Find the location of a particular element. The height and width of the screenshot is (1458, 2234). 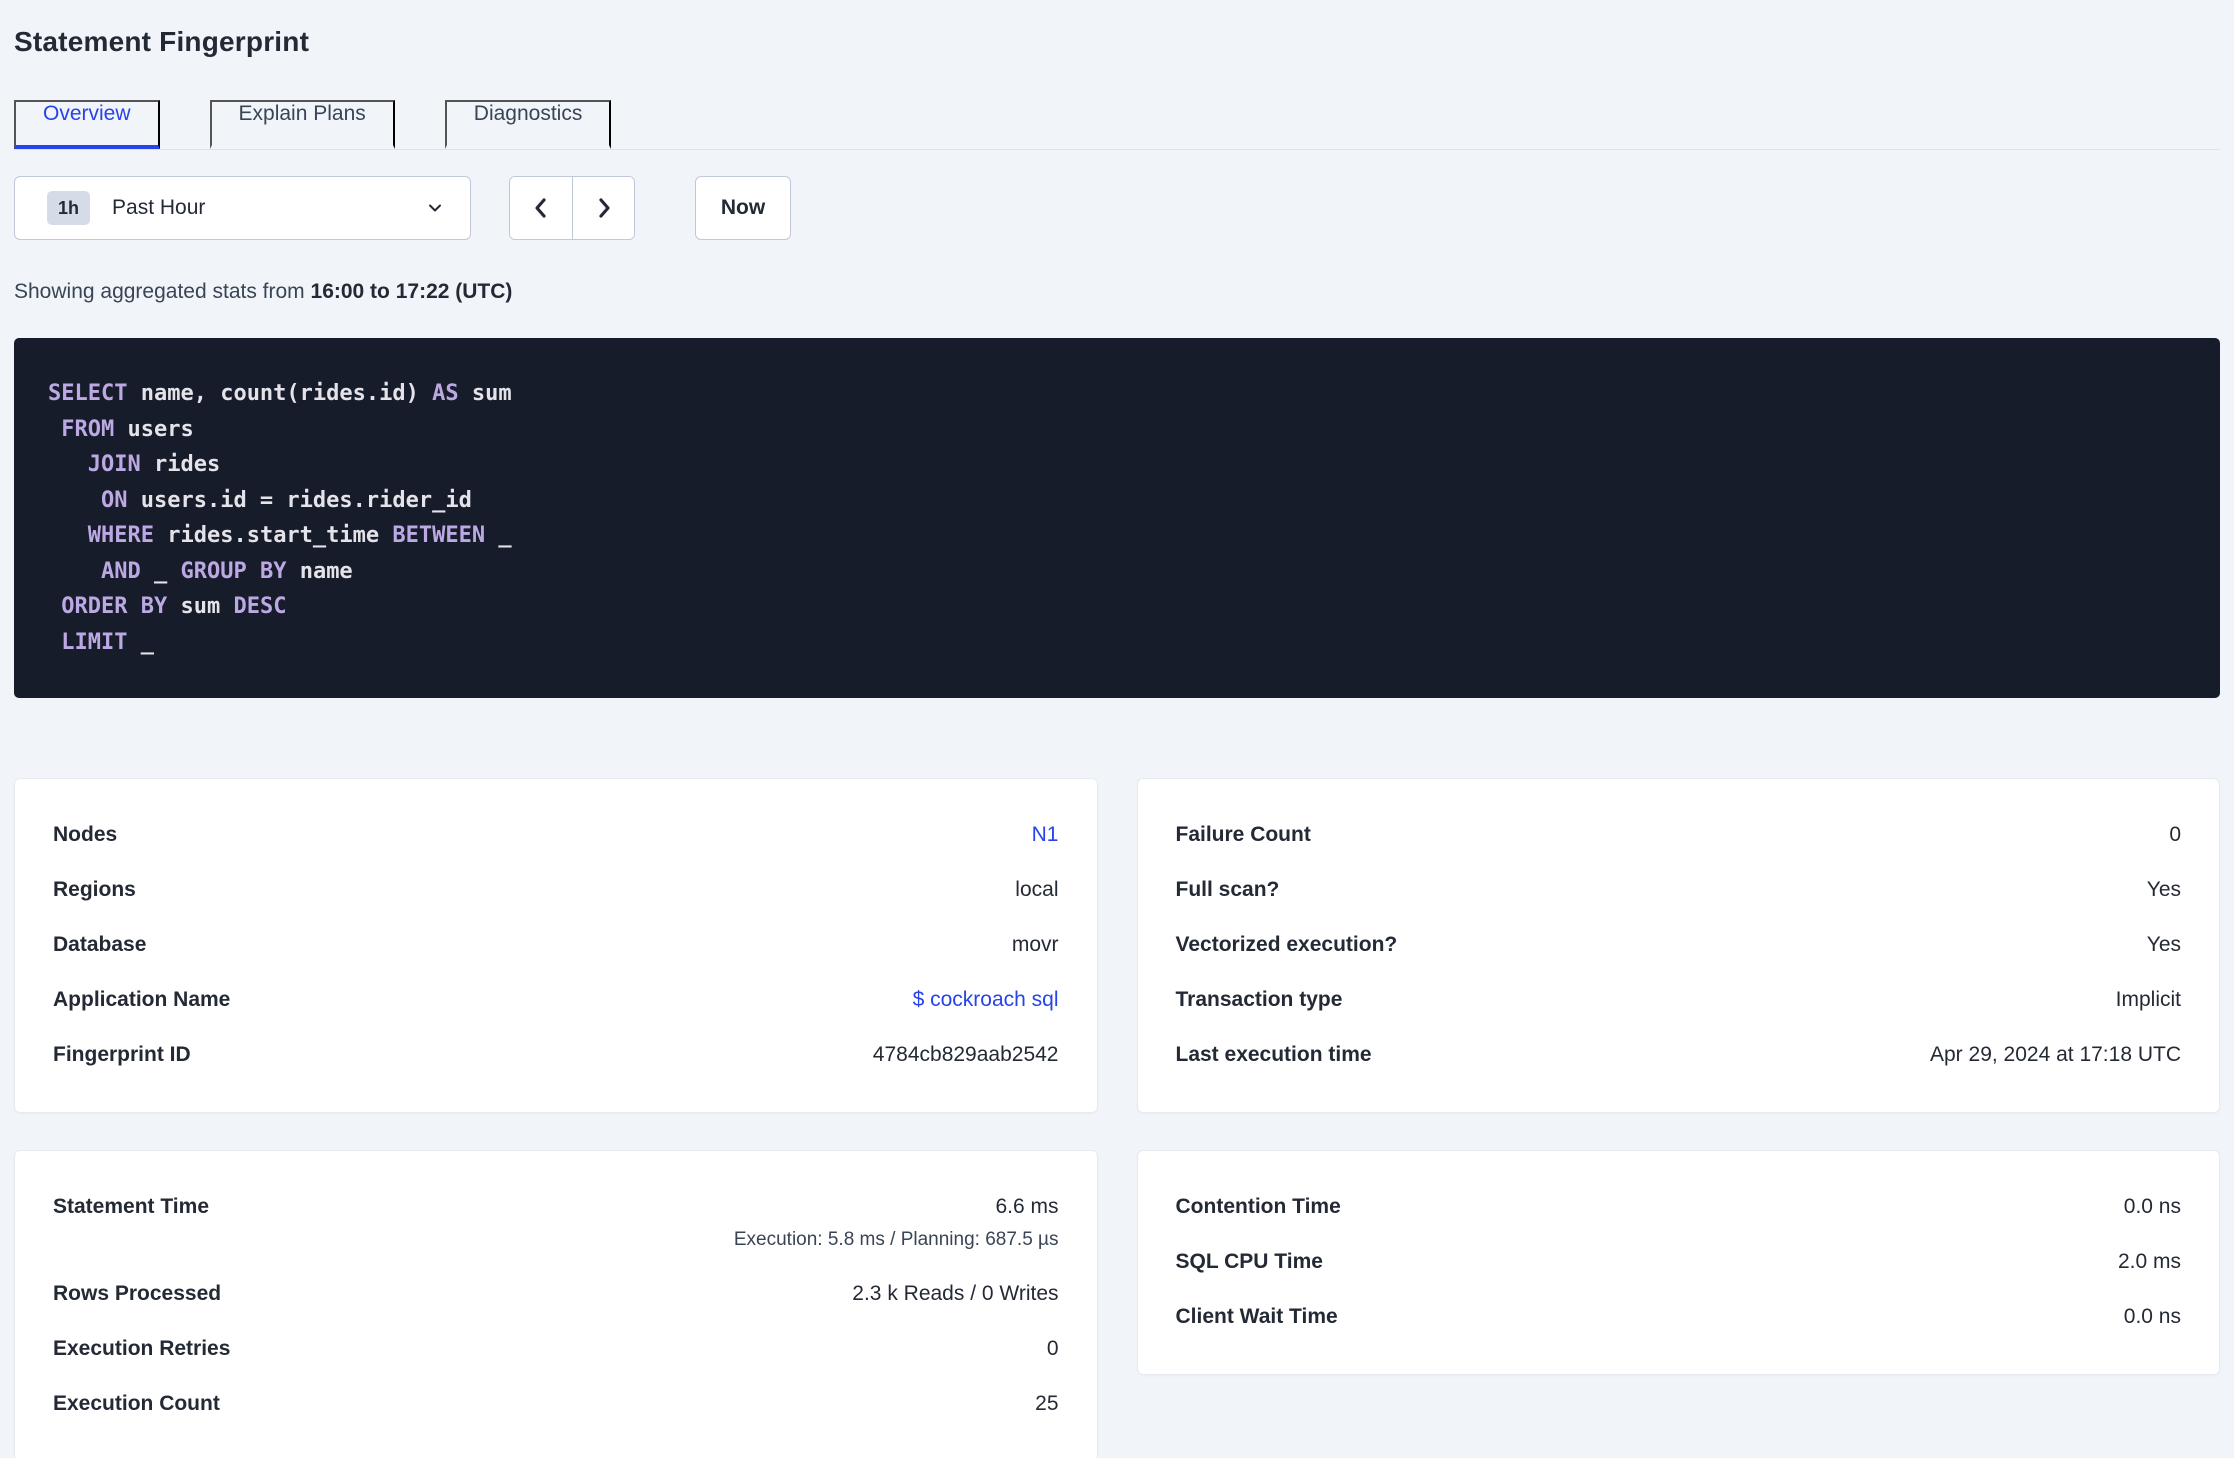

sql-line: AND _ GROUP BY name is located at coordinates (226, 571).